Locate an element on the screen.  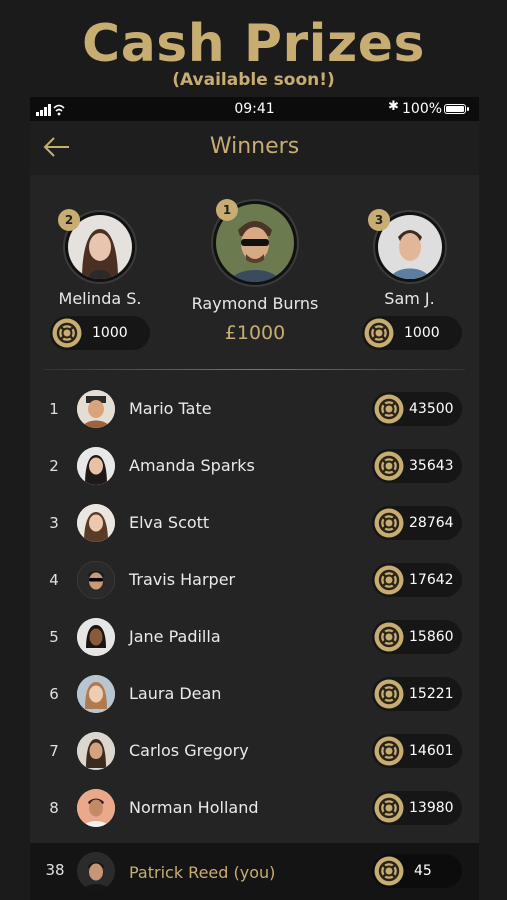
promo-subtitle: (Available soon!) is located at coordinates (253, 80).